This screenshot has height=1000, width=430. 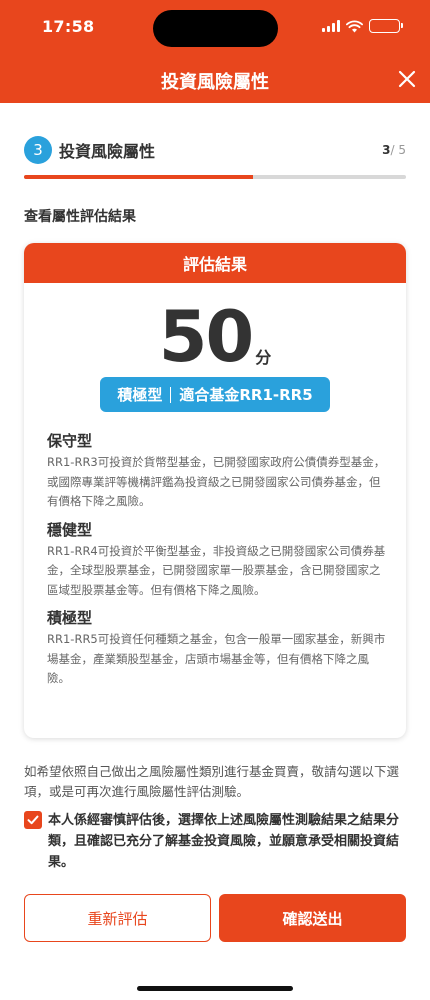 I want to click on home-indicator, so click(x=215, y=988).